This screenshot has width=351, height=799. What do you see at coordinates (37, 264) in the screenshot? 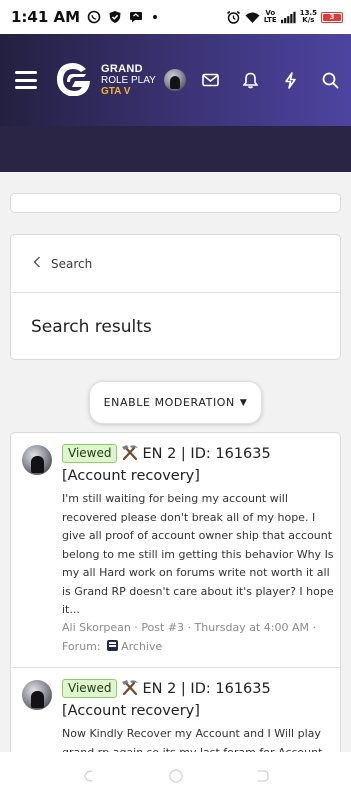
I see `chevron-left-icon` at bounding box center [37, 264].